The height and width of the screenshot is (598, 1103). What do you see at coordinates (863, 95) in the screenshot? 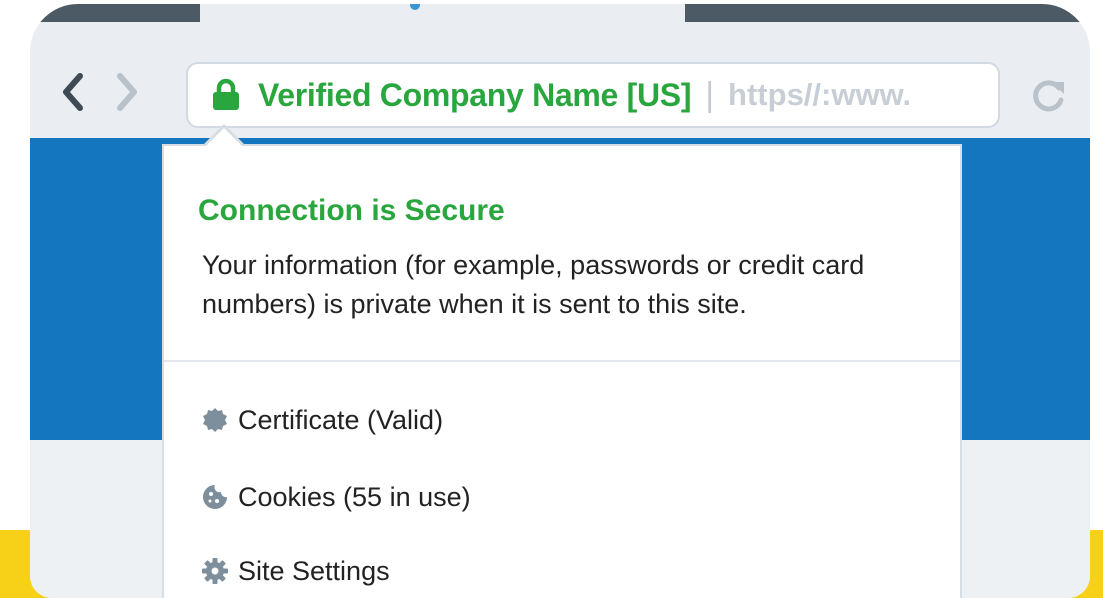
I see `url-text: https//:www.` at bounding box center [863, 95].